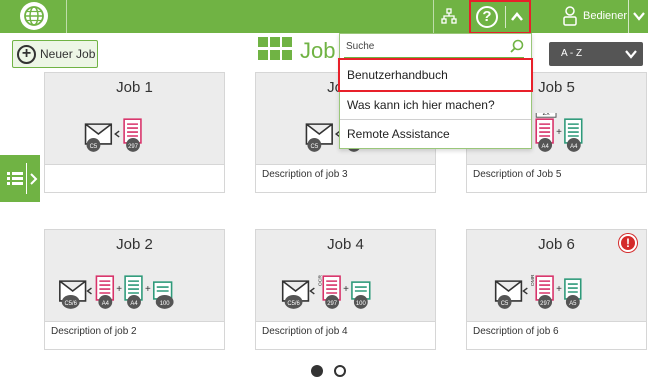 The image size is (648, 385). What do you see at coordinates (26, 178) in the screenshot?
I see `side-toggle-separator` at bounding box center [26, 178].